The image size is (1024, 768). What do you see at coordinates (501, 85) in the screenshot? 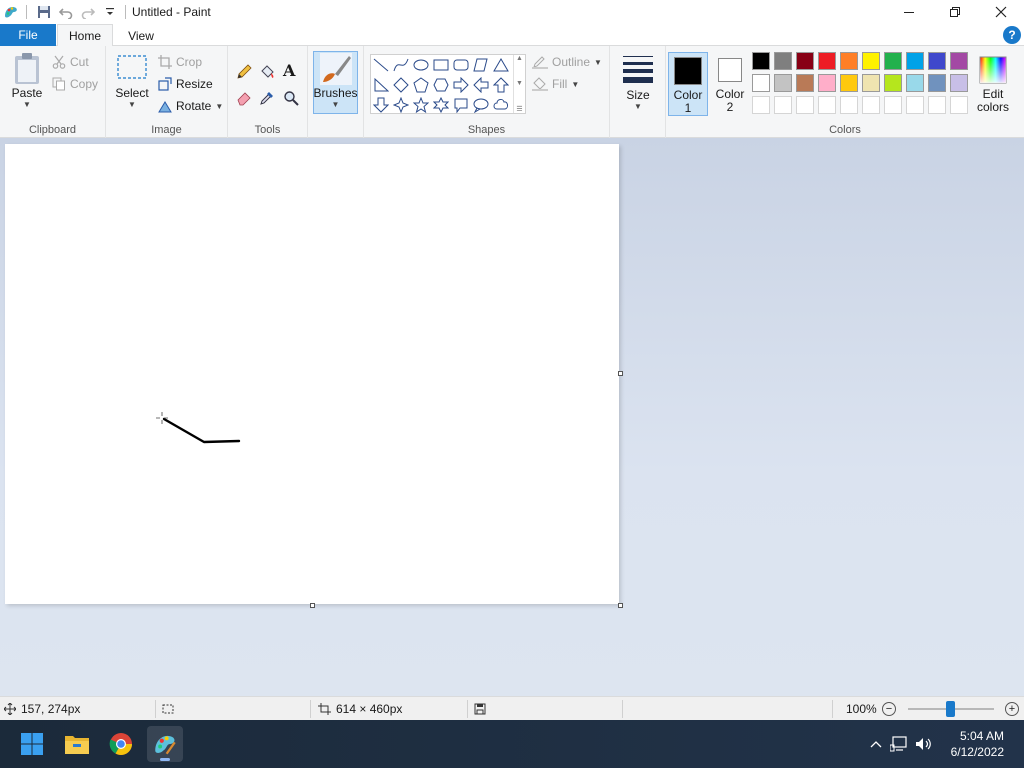
I see `up-arrow-shape-icon` at bounding box center [501, 85].